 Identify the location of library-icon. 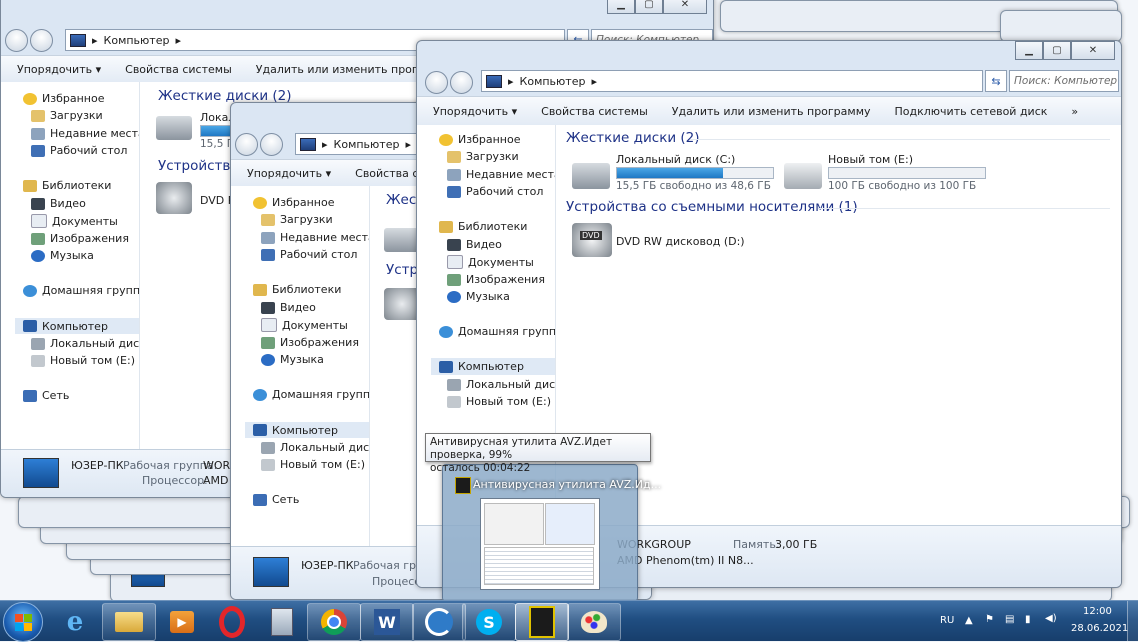
(30, 185).